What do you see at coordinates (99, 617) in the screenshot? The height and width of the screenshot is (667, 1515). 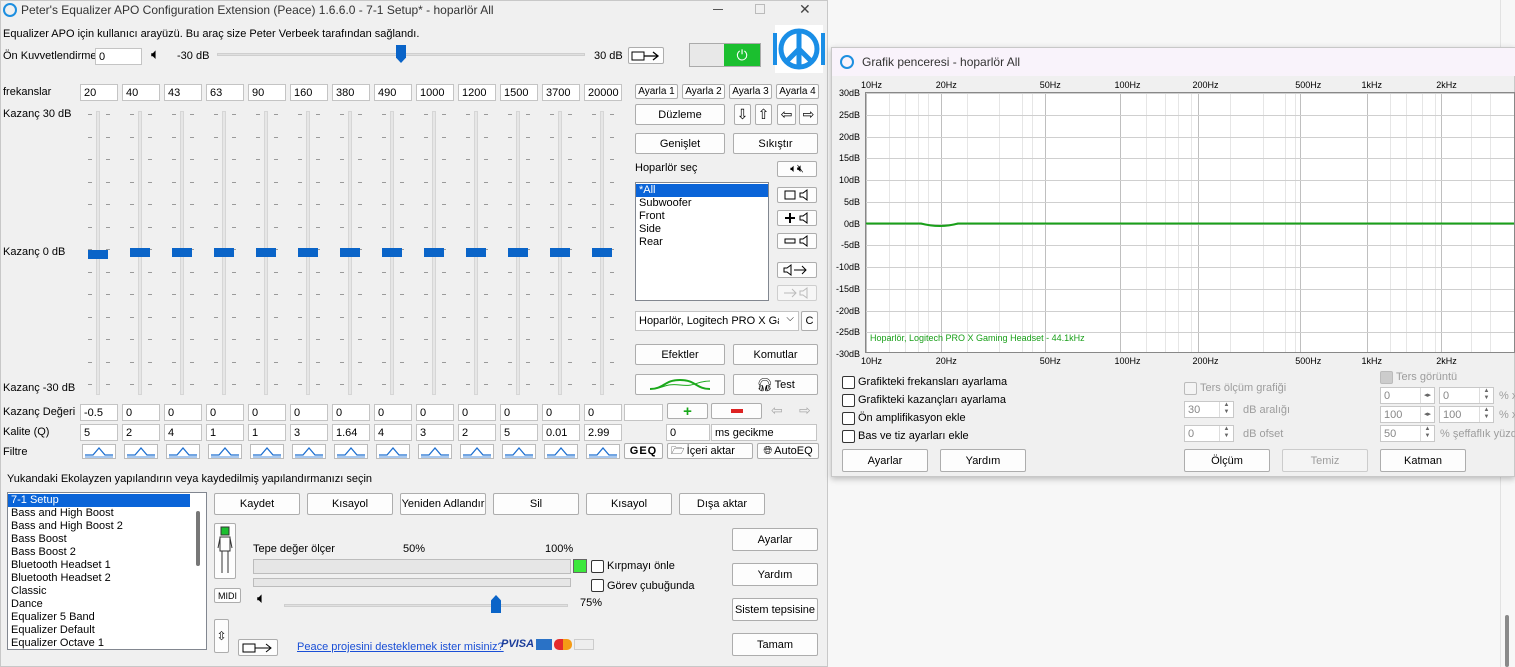 I see `config-list-item: Equalizer 5 Band` at bounding box center [99, 617].